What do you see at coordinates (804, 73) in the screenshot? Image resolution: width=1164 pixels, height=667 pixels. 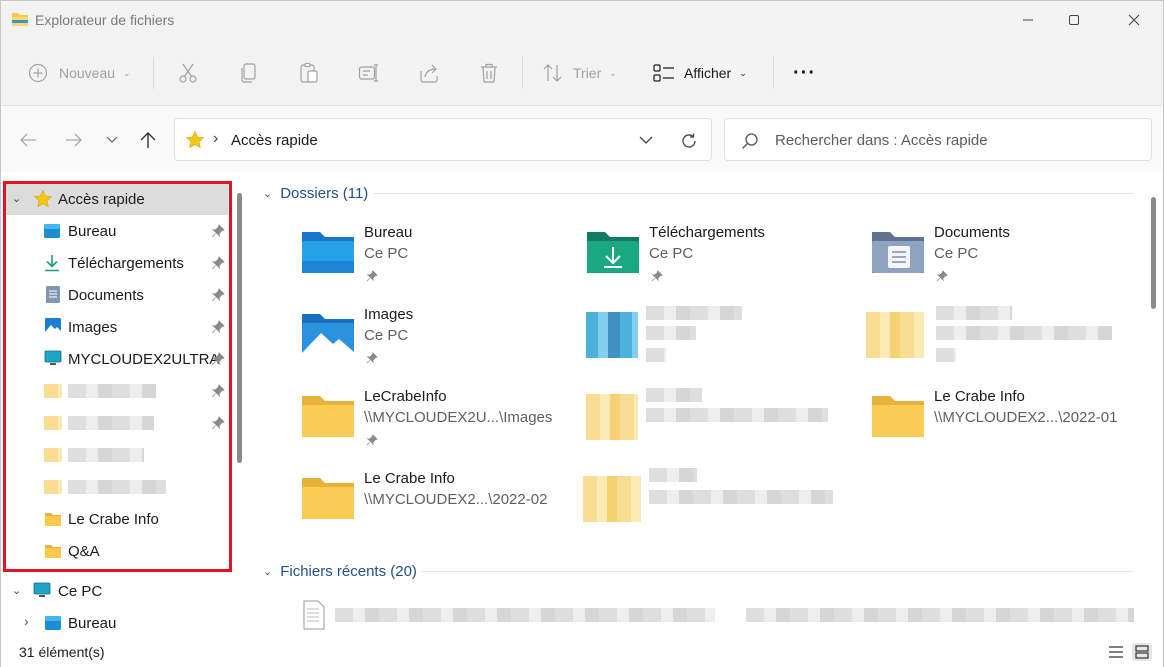 I see `more-options-button: ···` at bounding box center [804, 73].